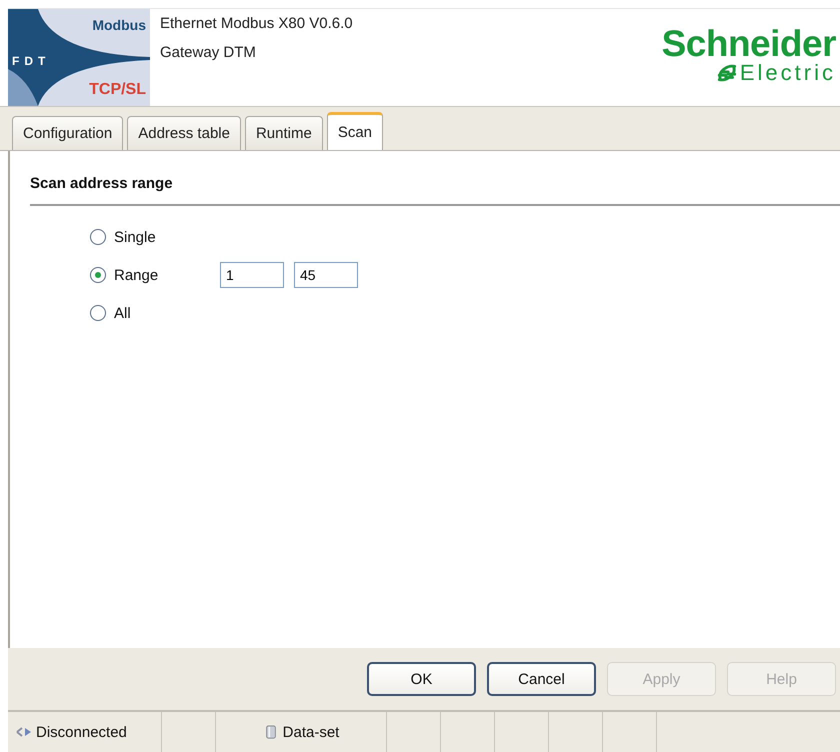  I want to click on tab: Scan, so click(355, 131).